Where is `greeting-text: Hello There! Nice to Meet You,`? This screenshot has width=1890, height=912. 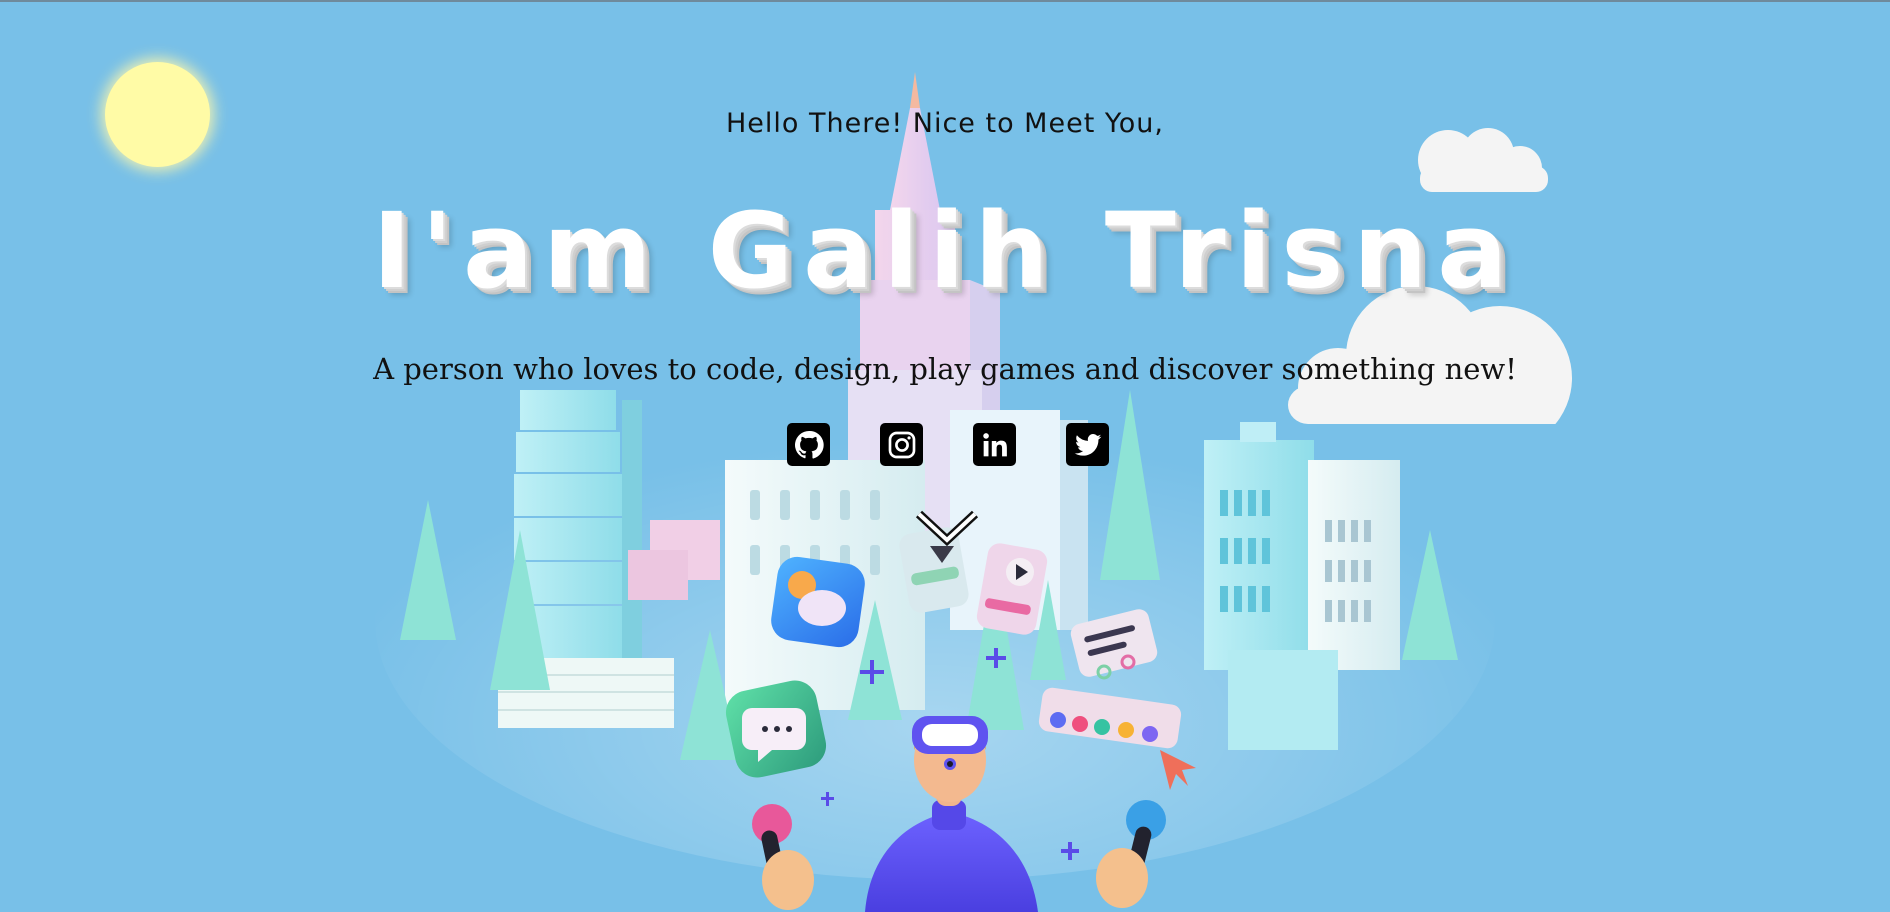
greeting-text: Hello There! Nice to Meet You, is located at coordinates (945, 123).